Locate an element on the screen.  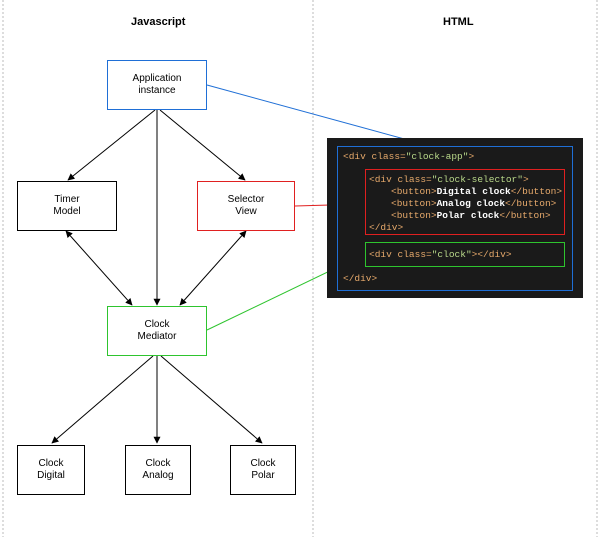
code-line-button-analog: <button>Analog clock</button> is located at coordinates (473, 203).